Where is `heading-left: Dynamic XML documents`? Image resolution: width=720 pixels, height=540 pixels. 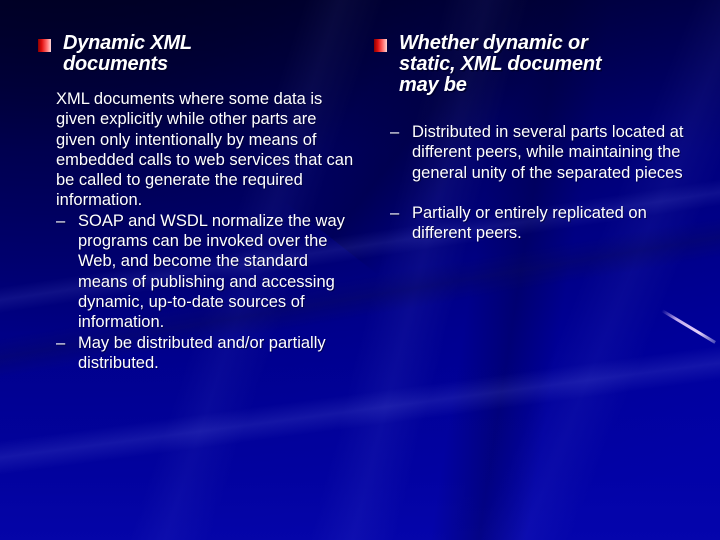 heading-left: Dynamic XML documents is located at coordinates (163, 54).